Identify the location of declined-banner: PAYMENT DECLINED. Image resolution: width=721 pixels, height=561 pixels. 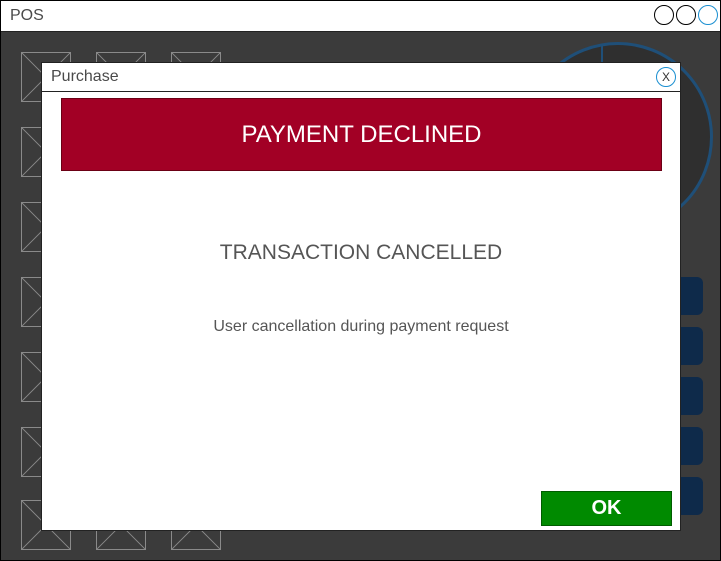
(361, 134).